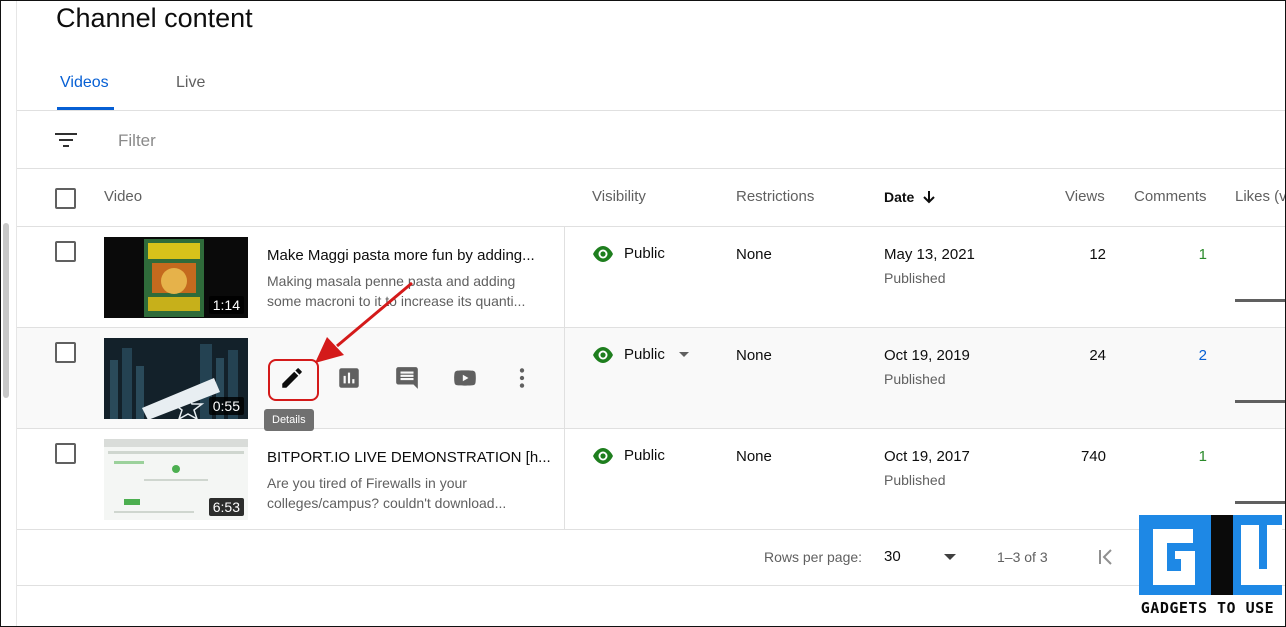  What do you see at coordinates (813, 557) in the screenshot?
I see `rows-per-page-label: Rows per page:` at bounding box center [813, 557].